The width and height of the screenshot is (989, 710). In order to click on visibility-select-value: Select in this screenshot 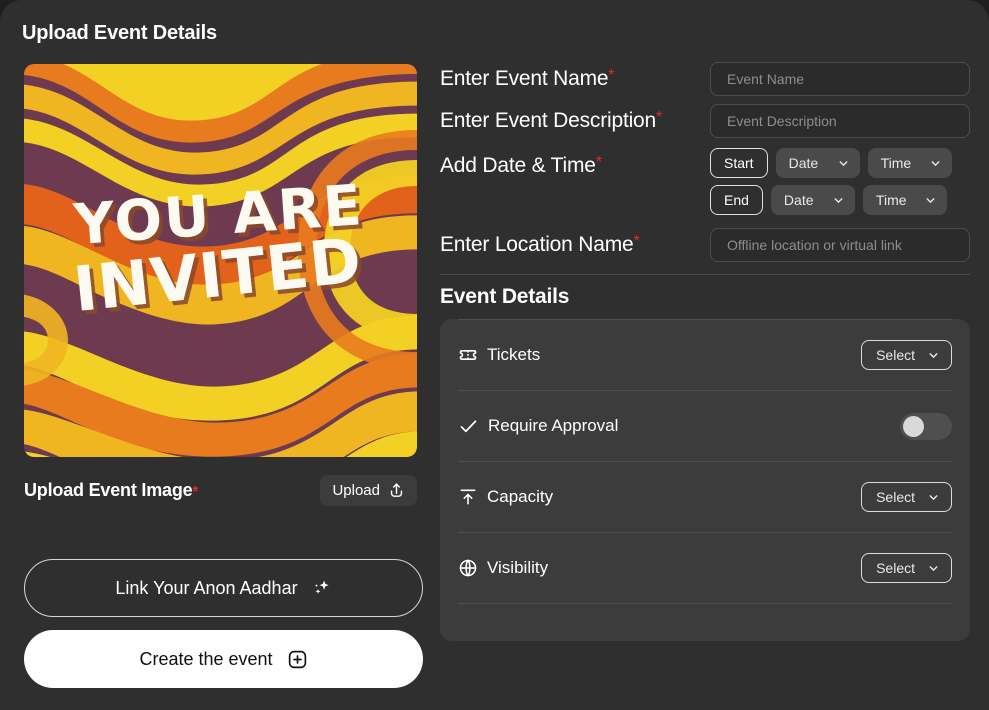, I will do `click(895, 568)`.